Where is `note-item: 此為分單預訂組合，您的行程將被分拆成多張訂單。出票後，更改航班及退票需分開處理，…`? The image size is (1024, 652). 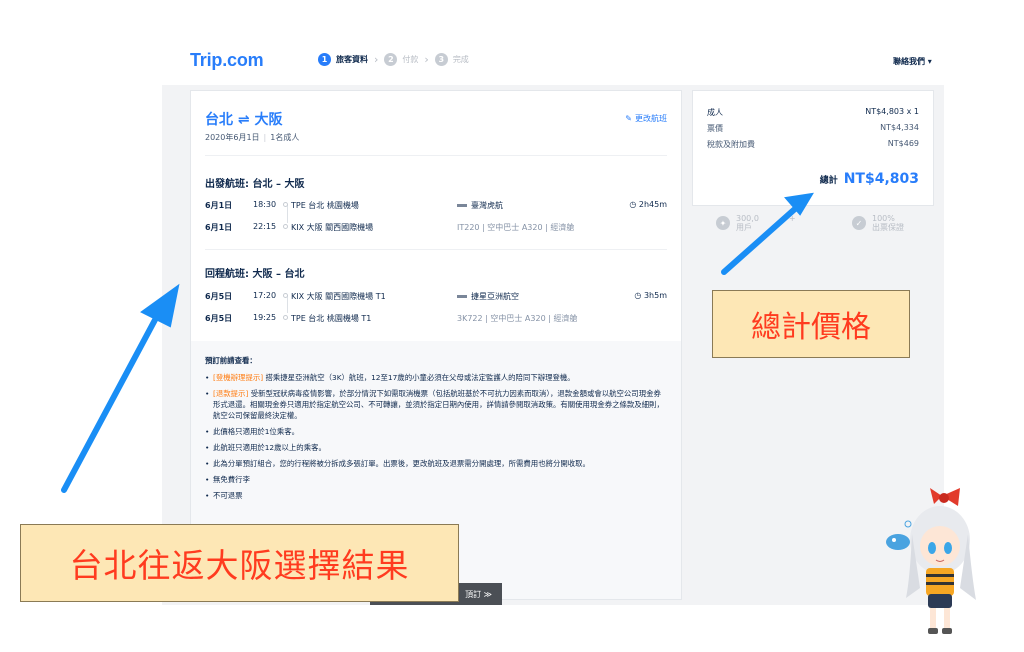
note-item: 此為分單預訂組合，您的行程將被分拆成多張訂單。出票後，更改航班及退票需分開處理，… is located at coordinates (436, 463).